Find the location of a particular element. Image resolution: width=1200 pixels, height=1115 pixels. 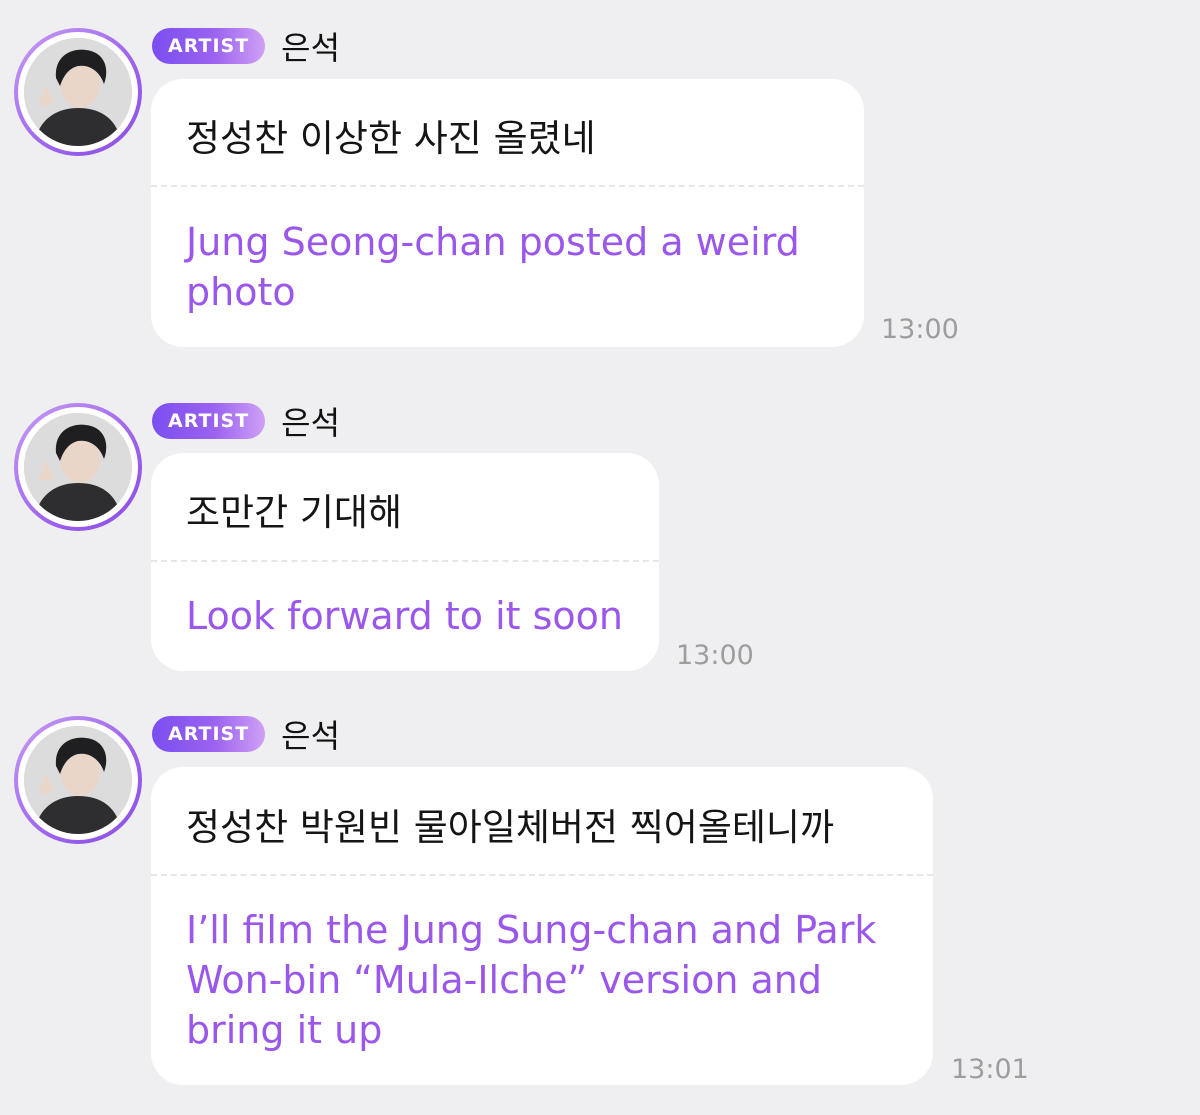

message-timestamp: 13:01 is located at coordinates (990, 1069).